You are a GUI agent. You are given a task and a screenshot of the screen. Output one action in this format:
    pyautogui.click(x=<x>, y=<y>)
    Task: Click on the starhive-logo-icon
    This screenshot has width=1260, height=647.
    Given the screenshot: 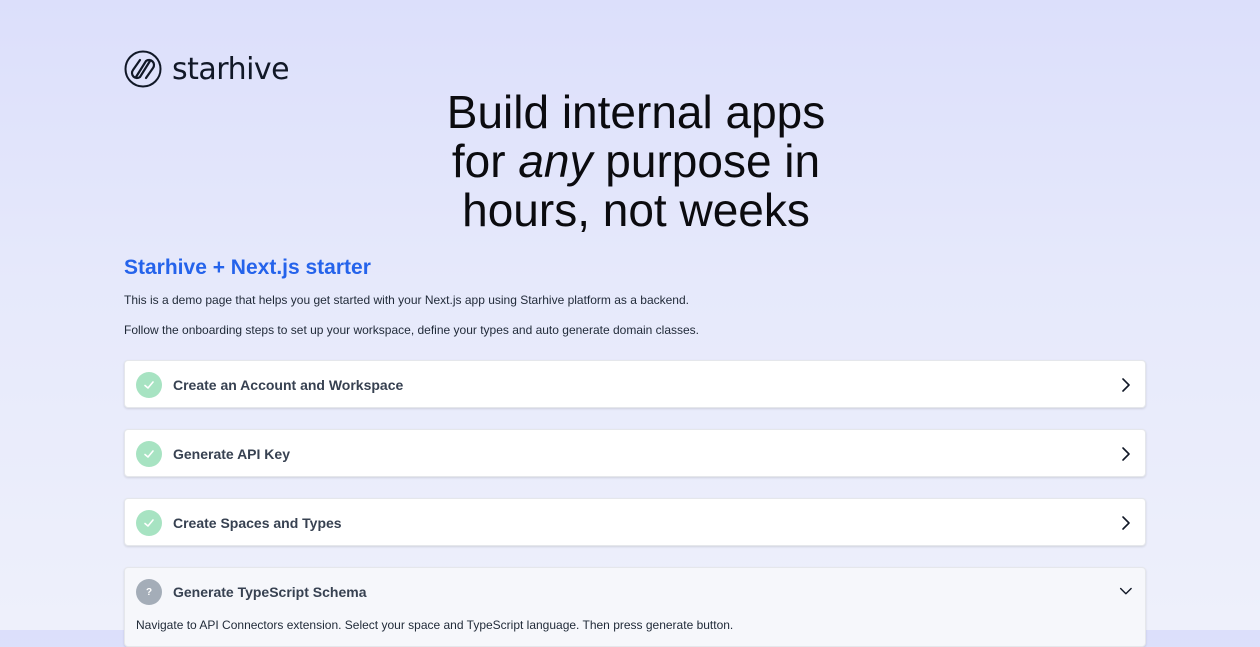 What is the action you would take?
    pyautogui.click(x=143, y=69)
    